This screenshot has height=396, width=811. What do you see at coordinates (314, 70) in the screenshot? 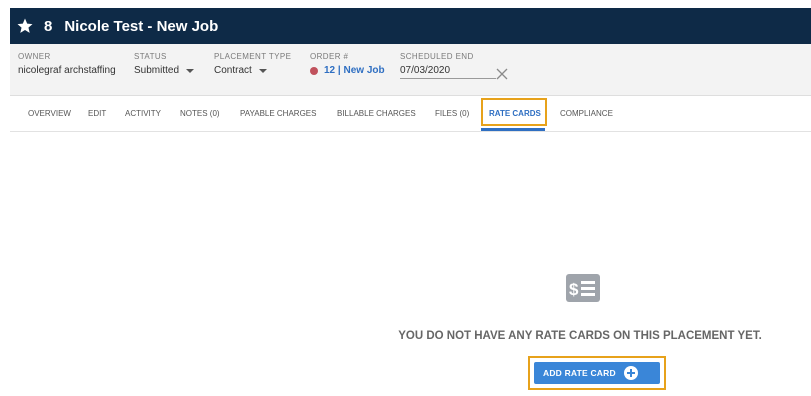
I see `order-status-dot` at bounding box center [314, 70].